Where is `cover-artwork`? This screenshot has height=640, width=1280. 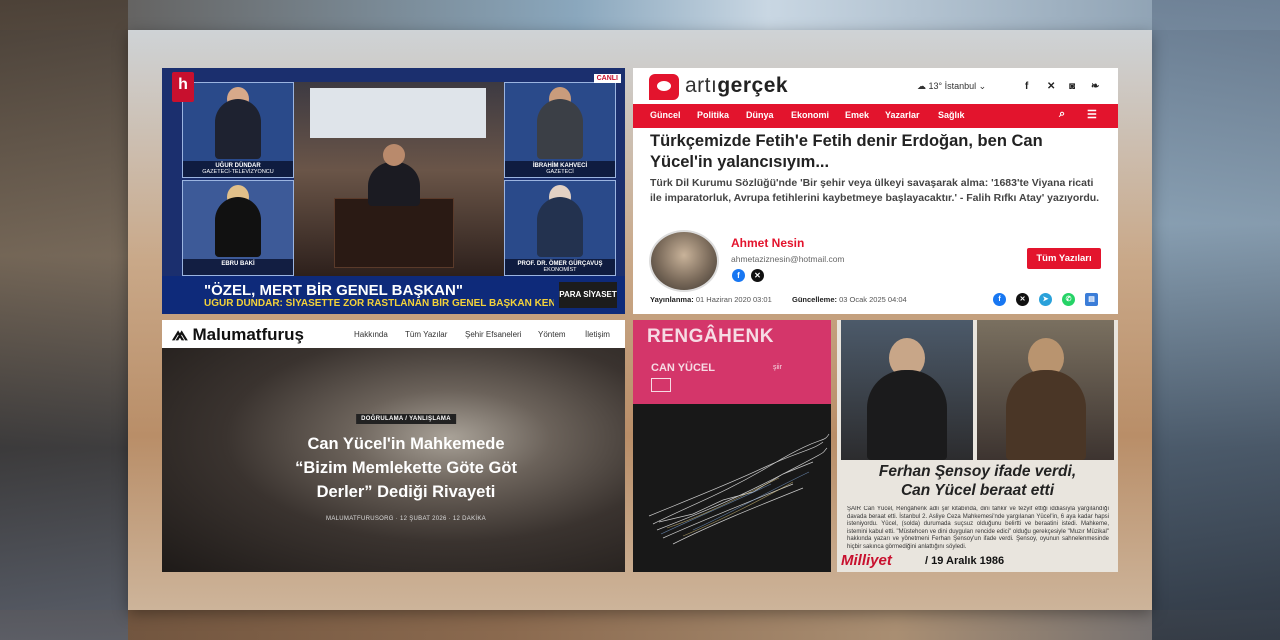 cover-artwork is located at coordinates (732, 488).